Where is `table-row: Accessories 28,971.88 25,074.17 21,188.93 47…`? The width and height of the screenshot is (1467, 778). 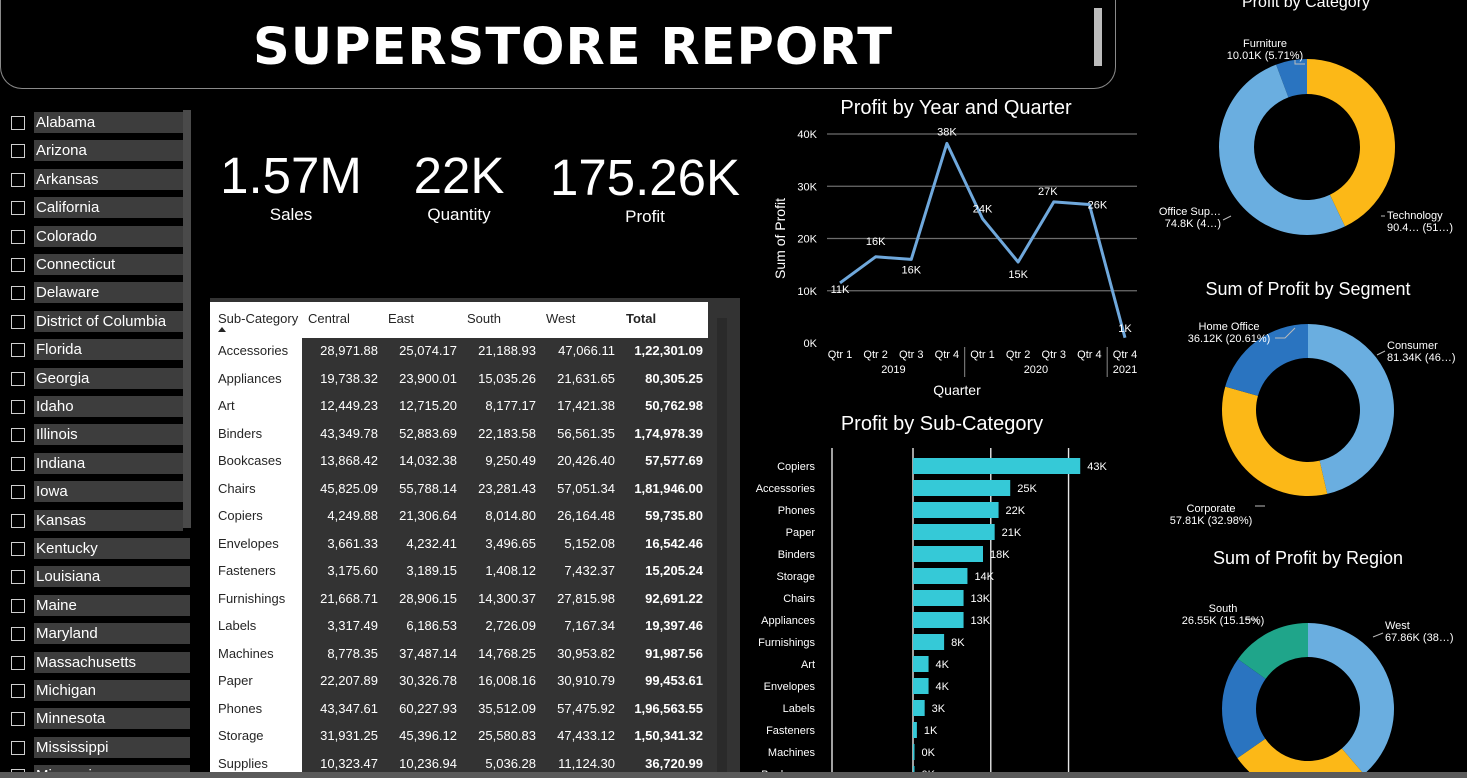 table-row: Accessories 28,971.88 25,074.17 21,188.93 47… is located at coordinates (459, 351).